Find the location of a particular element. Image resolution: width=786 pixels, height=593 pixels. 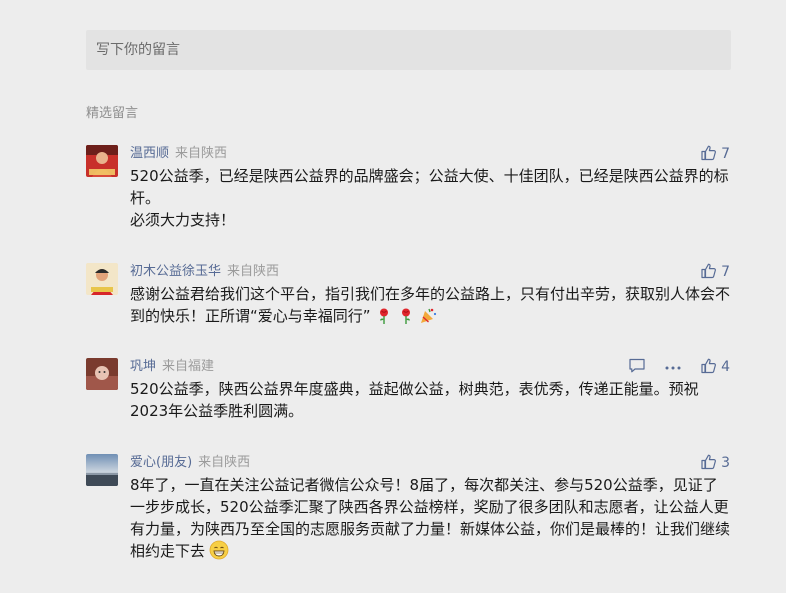

like-button: 3 is located at coordinates (715, 463).